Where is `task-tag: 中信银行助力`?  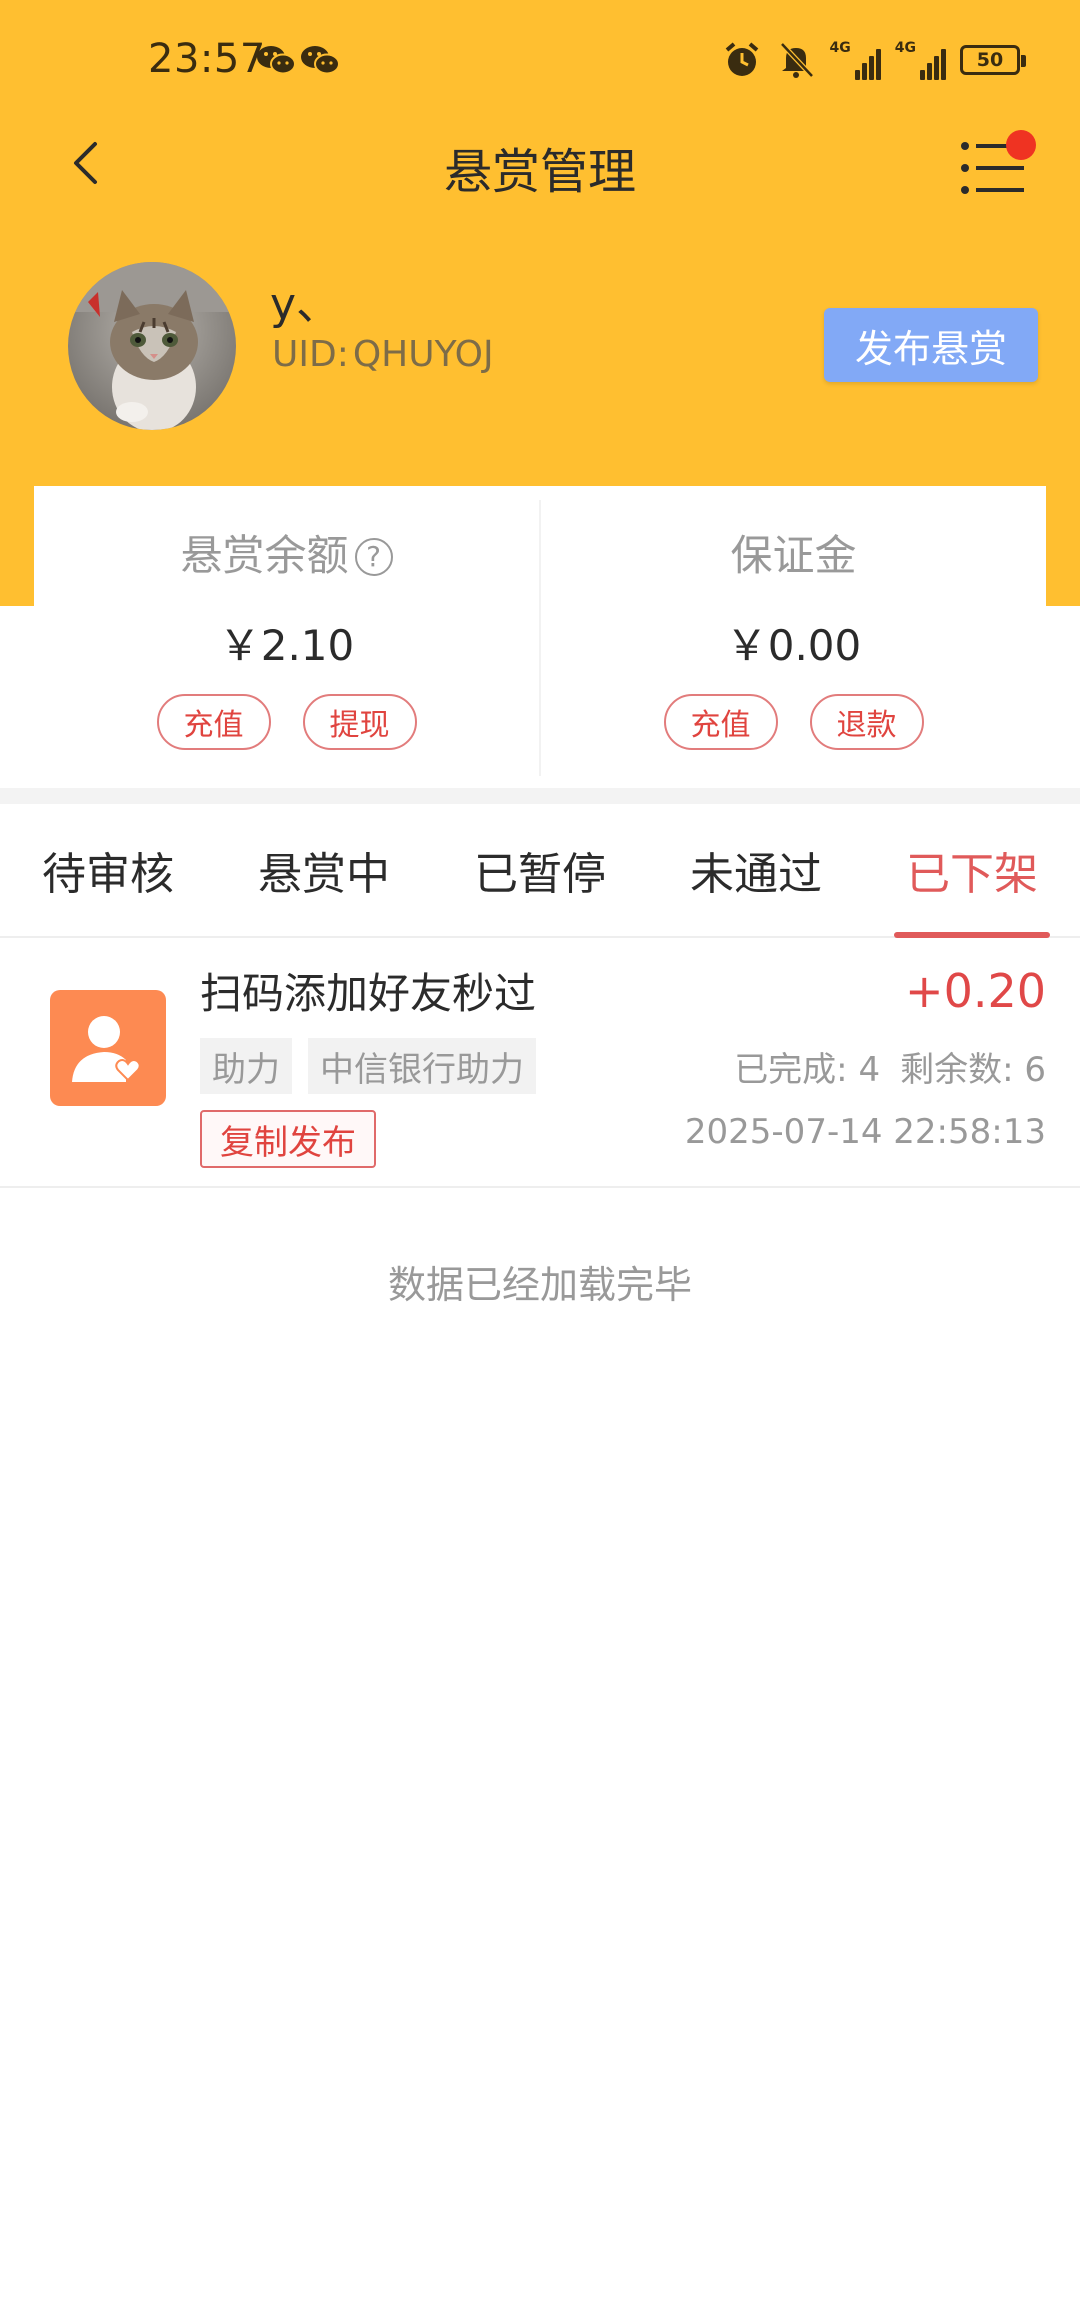 task-tag: 中信银行助力 is located at coordinates (422, 1066).